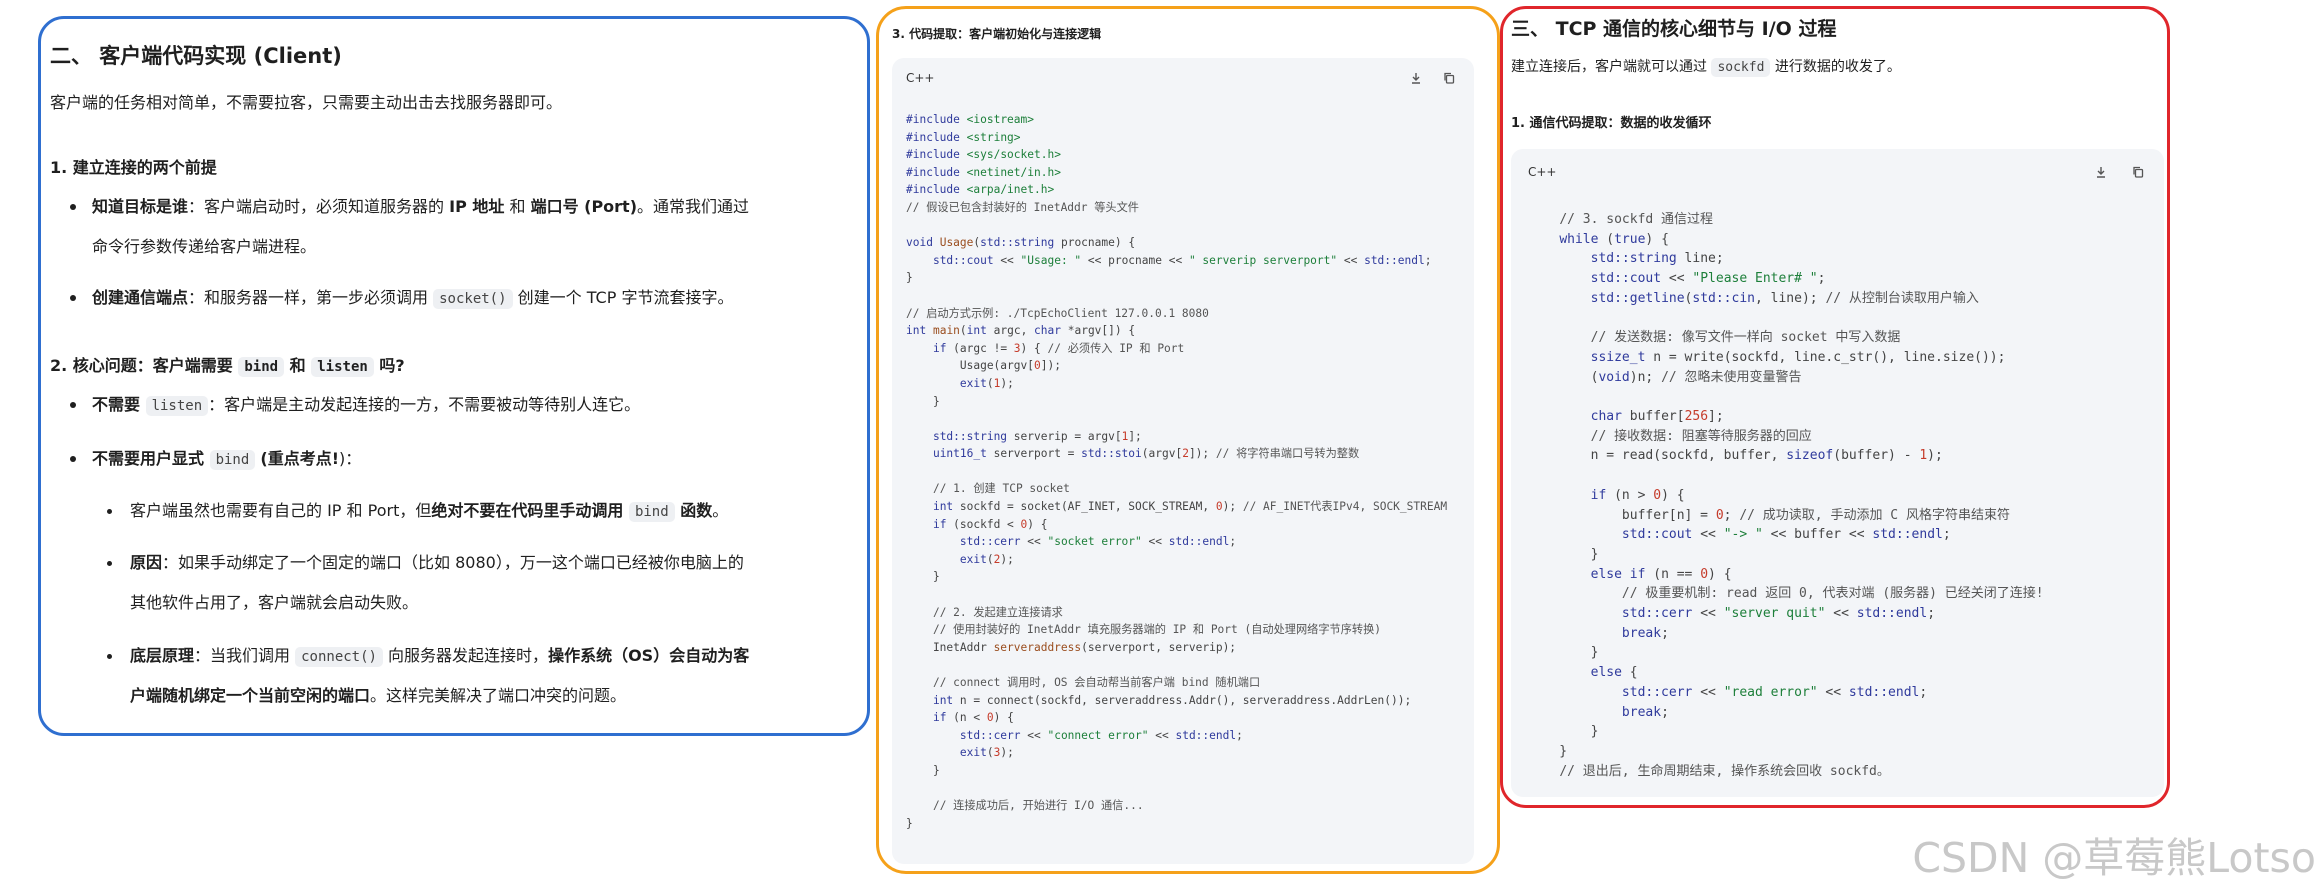  I want to click on list-item-no-bind: 不需要用户显式 bind (重点考点!)：, so click(227, 459).